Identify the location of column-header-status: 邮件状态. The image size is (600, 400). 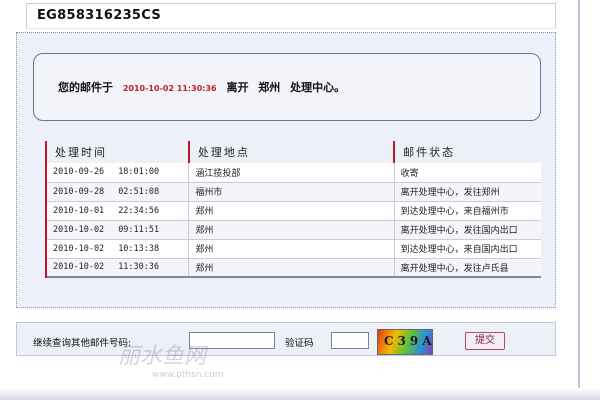
(467, 152).